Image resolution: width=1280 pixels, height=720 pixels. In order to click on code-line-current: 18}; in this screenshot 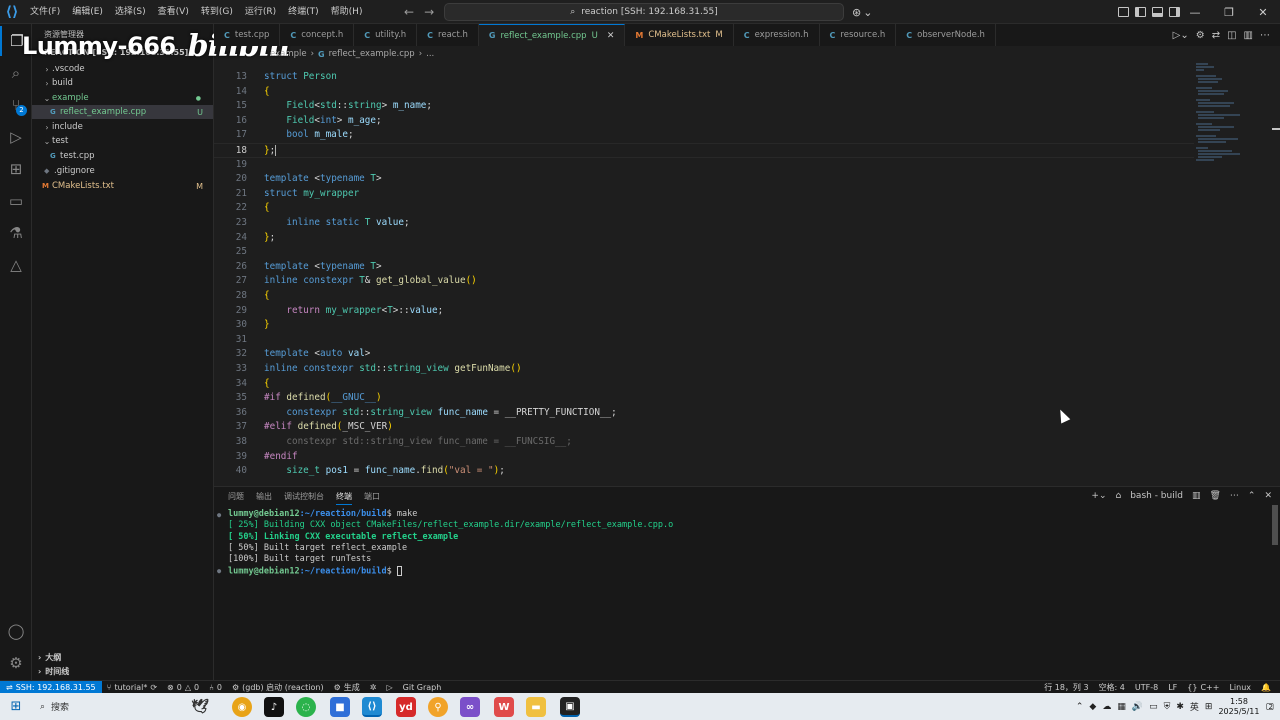, I will do `click(704, 150)`.